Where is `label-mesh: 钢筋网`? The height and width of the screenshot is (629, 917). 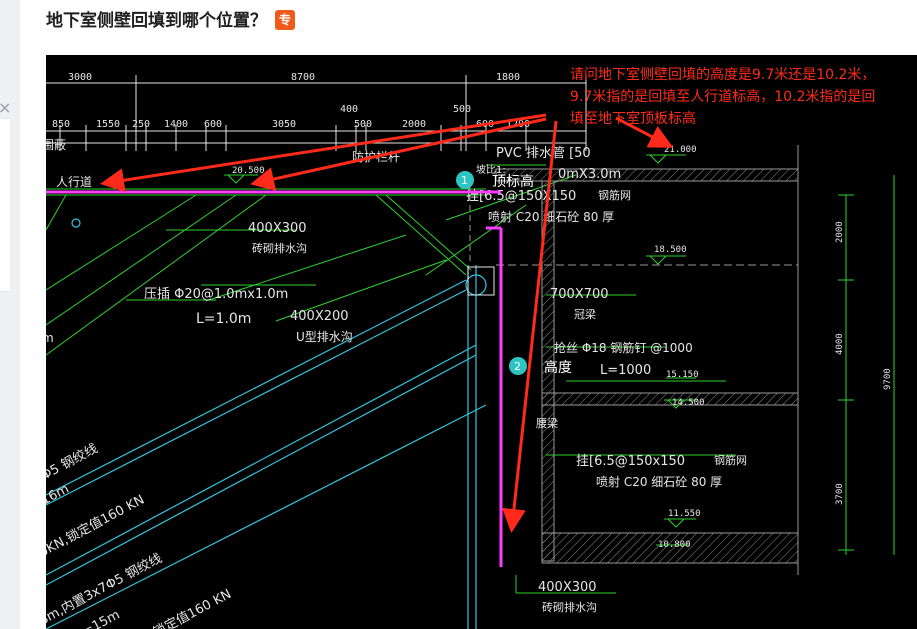 label-mesh: 钢筋网 is located at coordinates (614, 195).